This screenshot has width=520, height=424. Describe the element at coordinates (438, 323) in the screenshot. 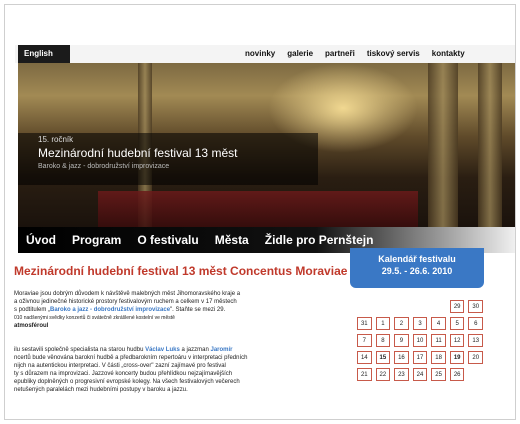

I see `calendar-day: 4` at that location.